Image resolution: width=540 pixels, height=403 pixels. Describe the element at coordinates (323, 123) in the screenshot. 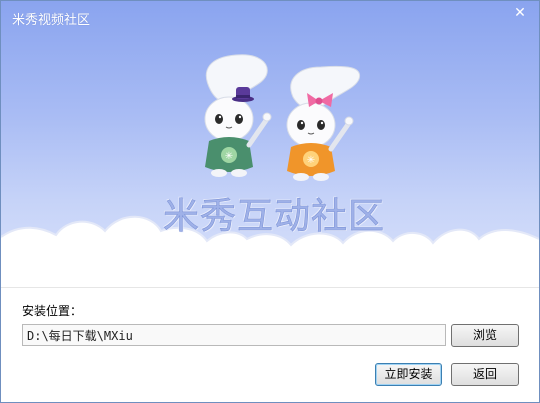

I see `right-mascot: ✳` at that location.